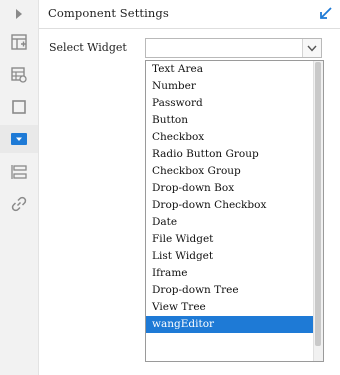  I want to click on dropdown-scrollbar, so click(318, 211).